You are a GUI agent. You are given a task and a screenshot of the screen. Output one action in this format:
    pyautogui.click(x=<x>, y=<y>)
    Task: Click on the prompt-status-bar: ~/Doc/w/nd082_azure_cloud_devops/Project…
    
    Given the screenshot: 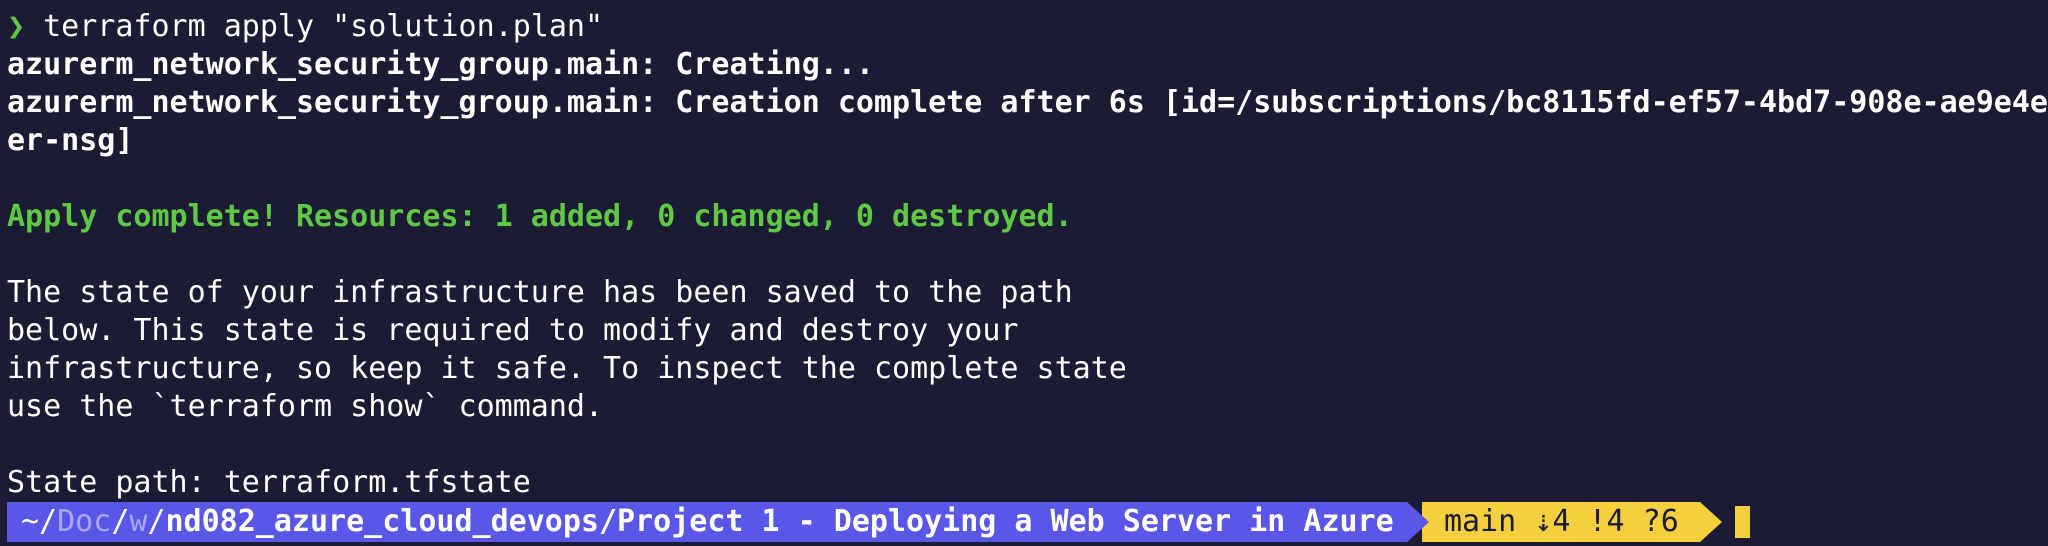 What is the action you would take?
    pyautogui.click(x=1024, y=522)
    